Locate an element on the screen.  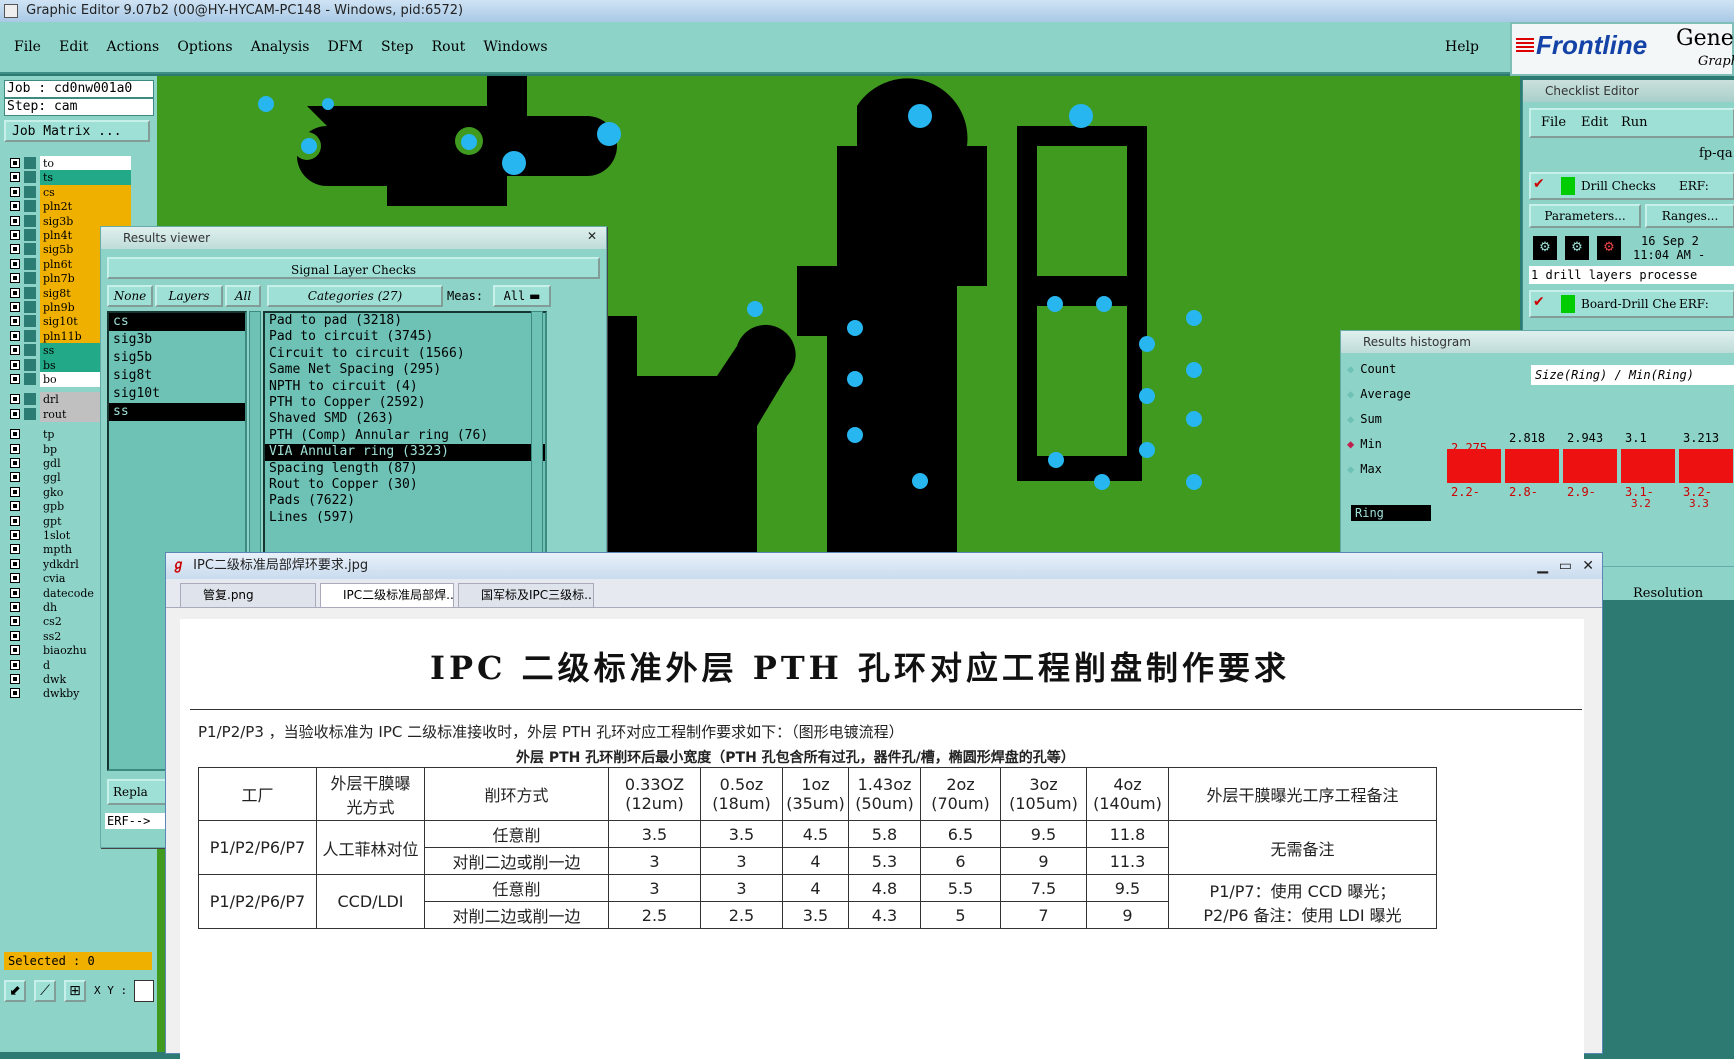
layer-row-ts: ts is located at coordinates (81, 178).